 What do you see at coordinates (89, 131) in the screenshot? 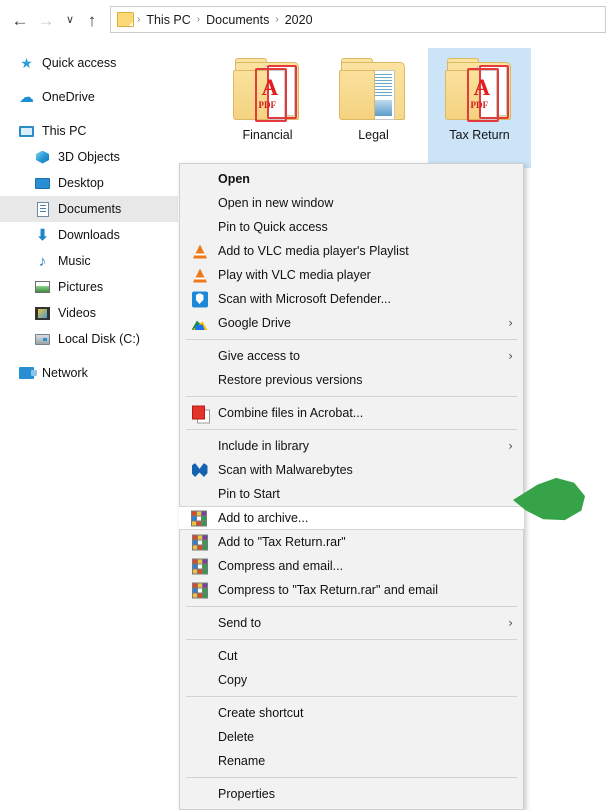
I see `sidebar-item-this-pc: This PC` at bounding box center [89, 131].